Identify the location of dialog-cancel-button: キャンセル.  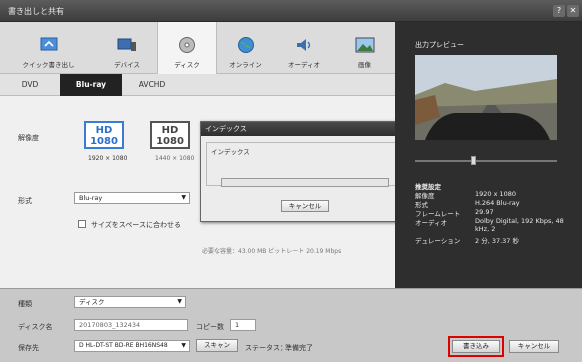
(305, 206).